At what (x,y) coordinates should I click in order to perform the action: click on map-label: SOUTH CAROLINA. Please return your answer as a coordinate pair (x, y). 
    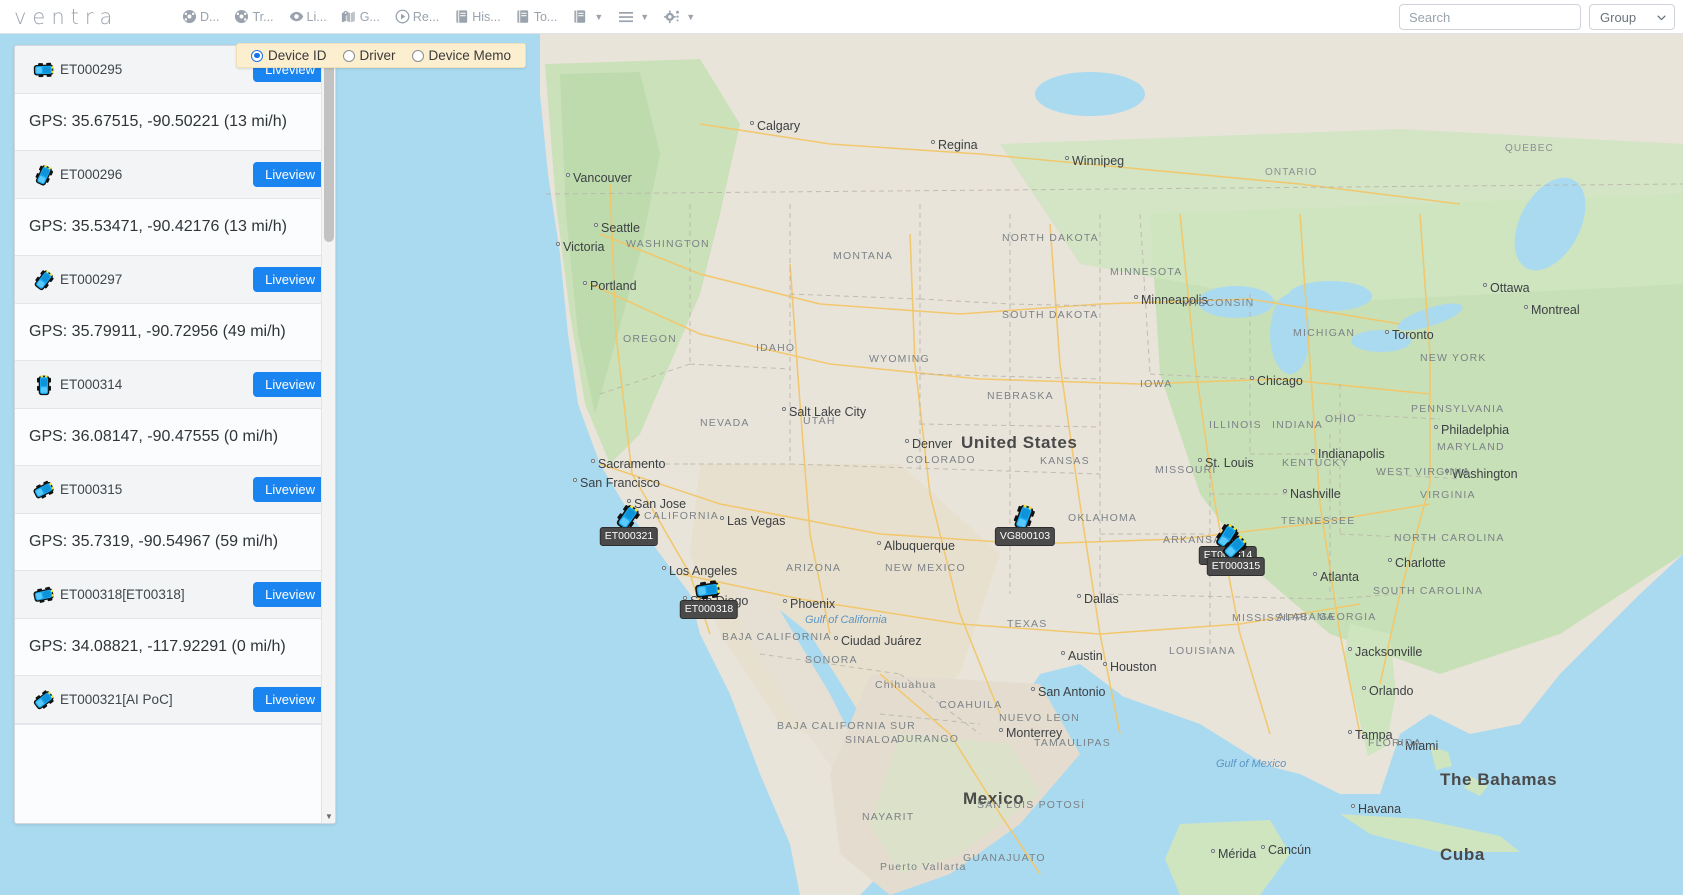
    Looking at the image, I should click on (1428, 591).